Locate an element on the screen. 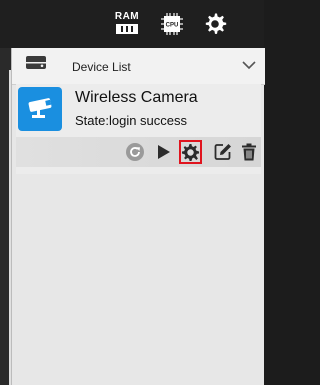  play-icon is located at coordinates (164, 152).